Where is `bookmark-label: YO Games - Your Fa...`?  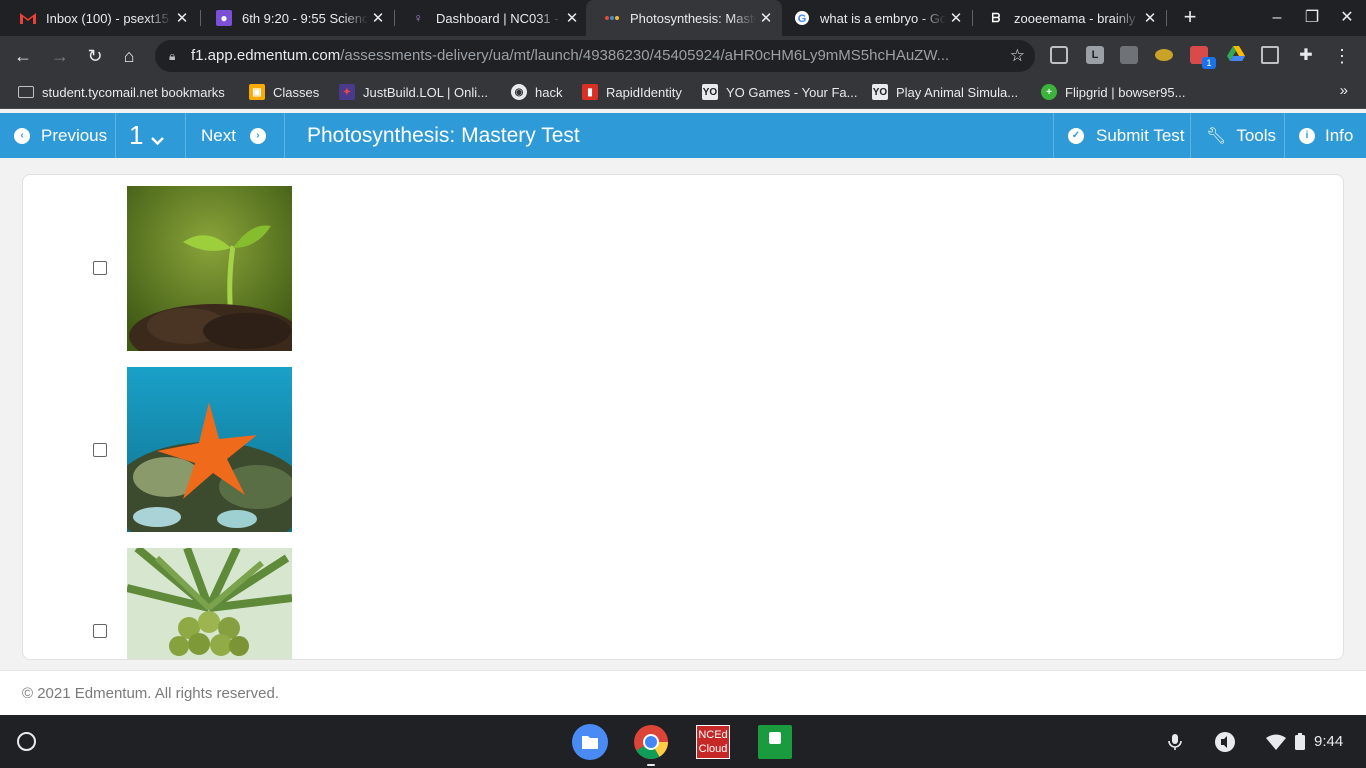 bookmark-label: YO Games - Your Fa... is located at coordinates (792, 92).